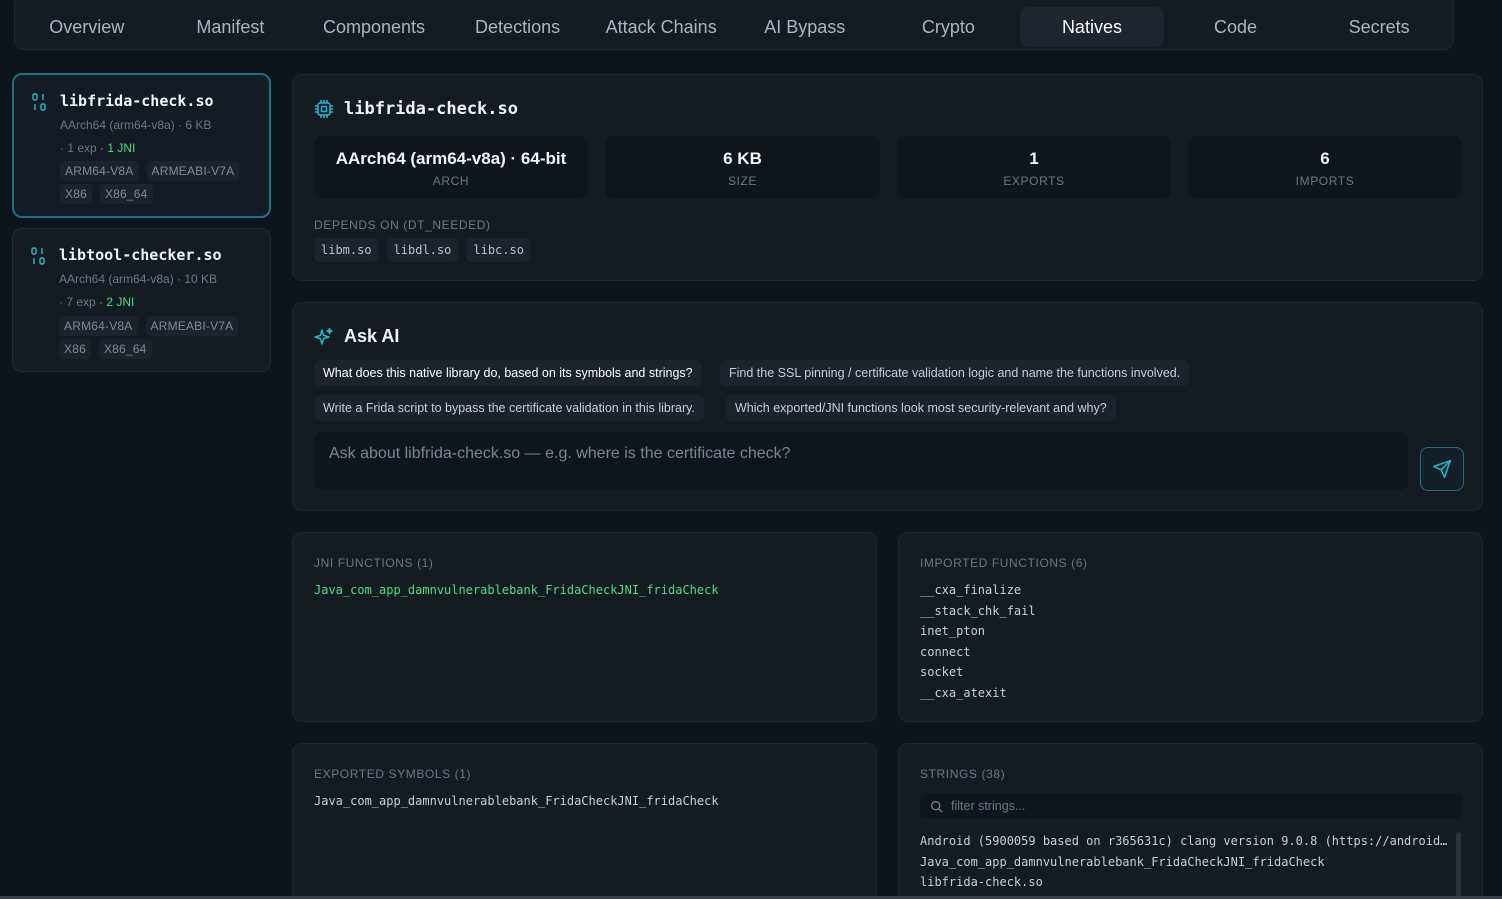 Image resolution: width=1502 pixels, height=899 pixels. Describe the element at coordinates (1325, 158) in the screenshot. I see `stat-value: 6` at that location.